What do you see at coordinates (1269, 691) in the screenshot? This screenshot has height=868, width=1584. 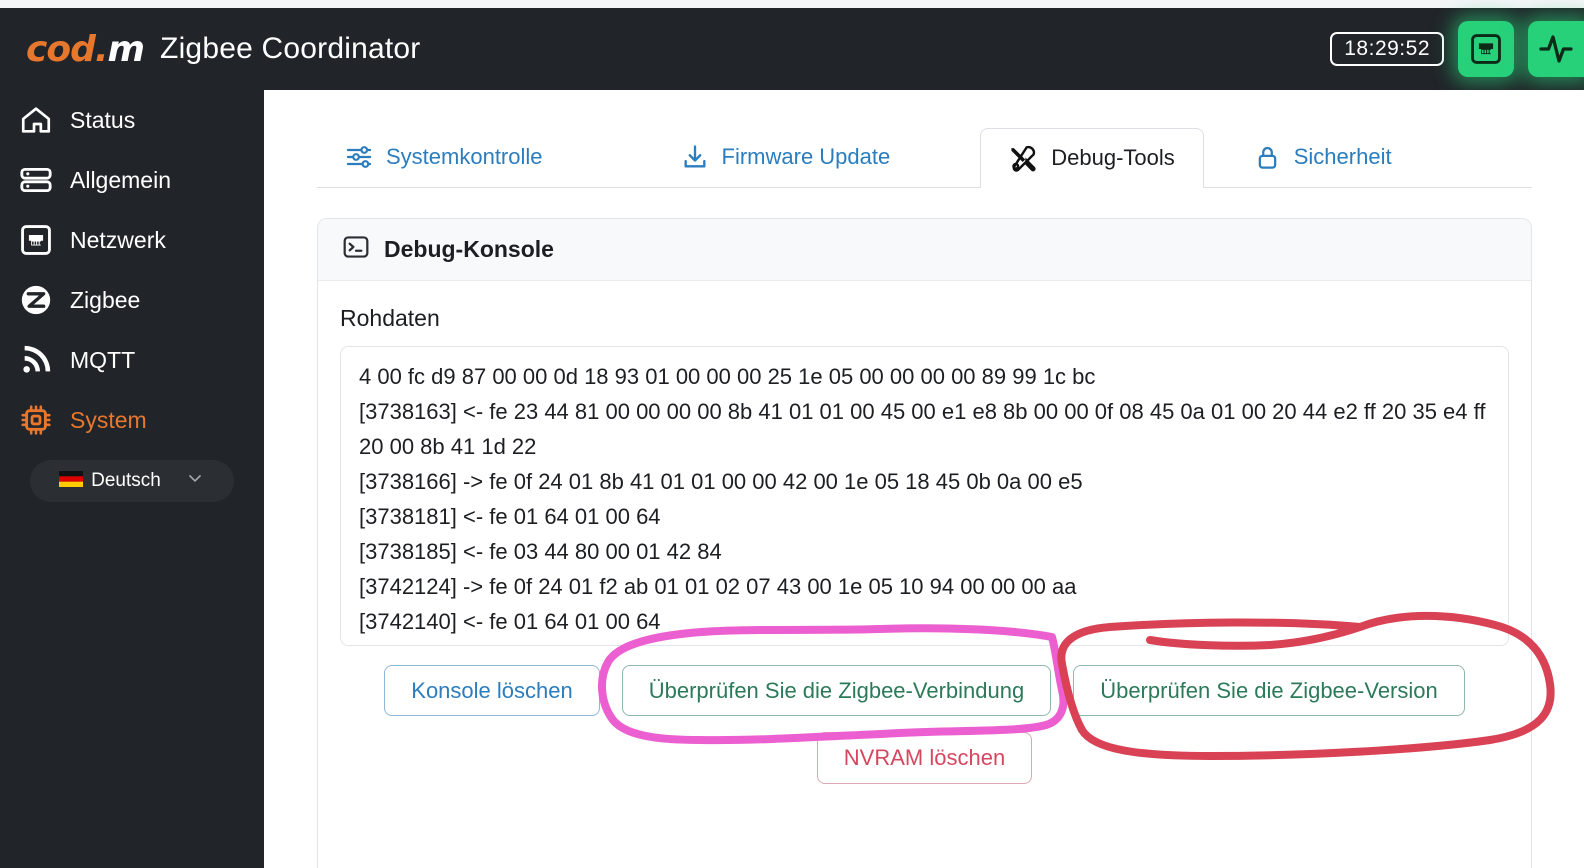 I see `check-zigbee-version-button: Überprüfen Sie die Zigbee-Version` at bounding box center [1269, 691].